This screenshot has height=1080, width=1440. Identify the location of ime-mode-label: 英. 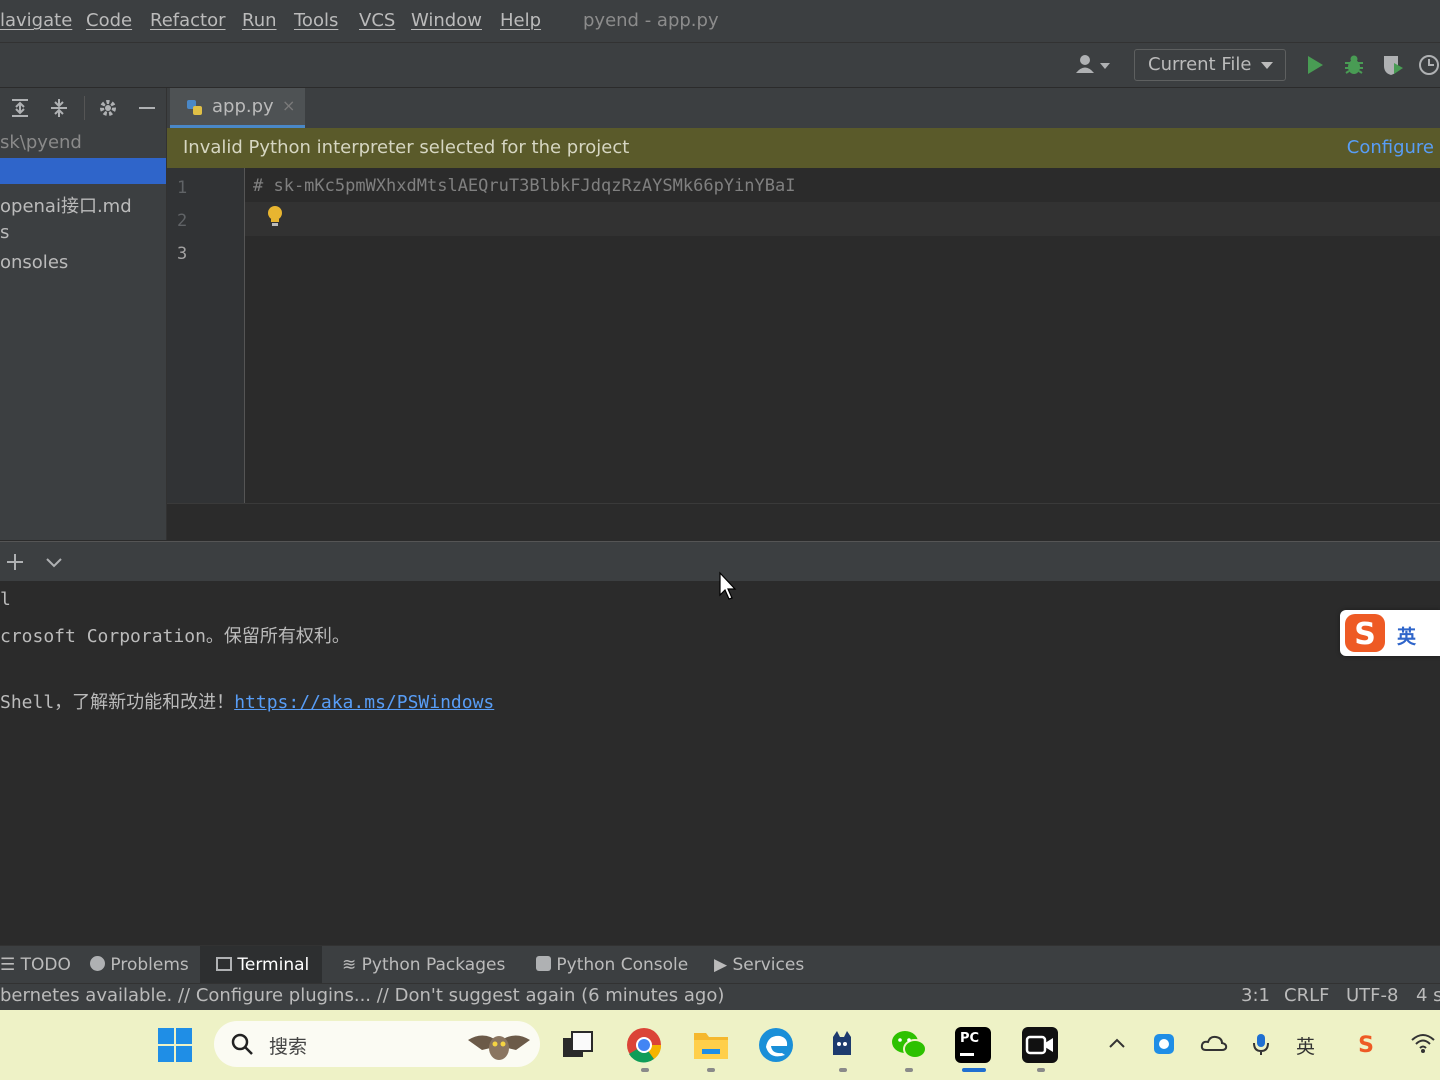
(1407, 637).